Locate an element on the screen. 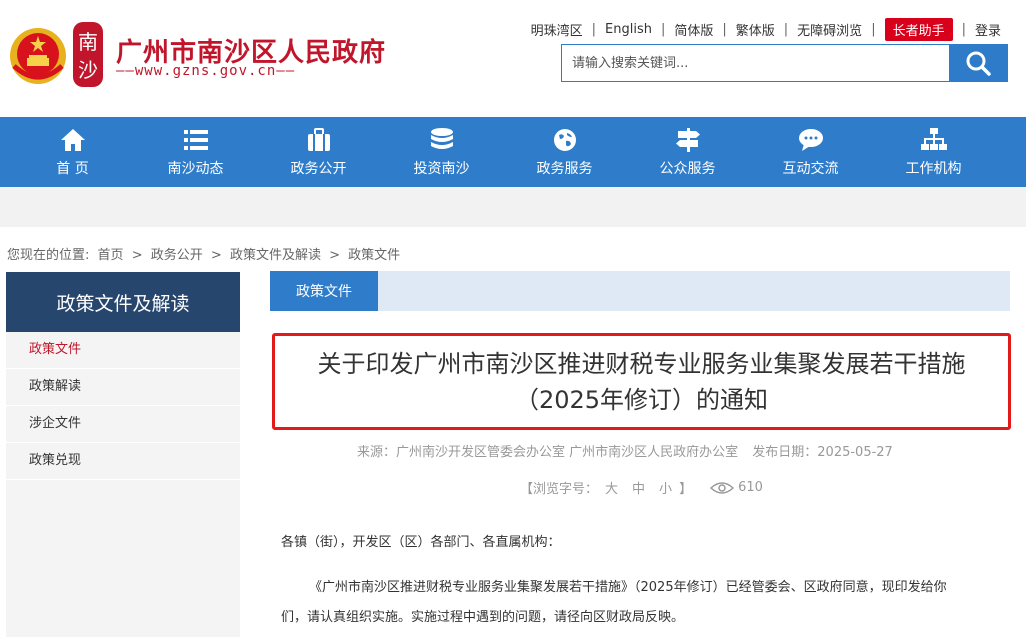 This screenshot has height=637, width=1026. nav-label: 投资南沙 is located at coordinates (441, 169).